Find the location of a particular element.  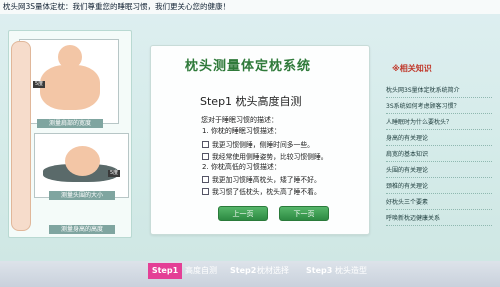

question-2: 2. 你枕高低的习惯描述： is located at coordinates (241, 167).